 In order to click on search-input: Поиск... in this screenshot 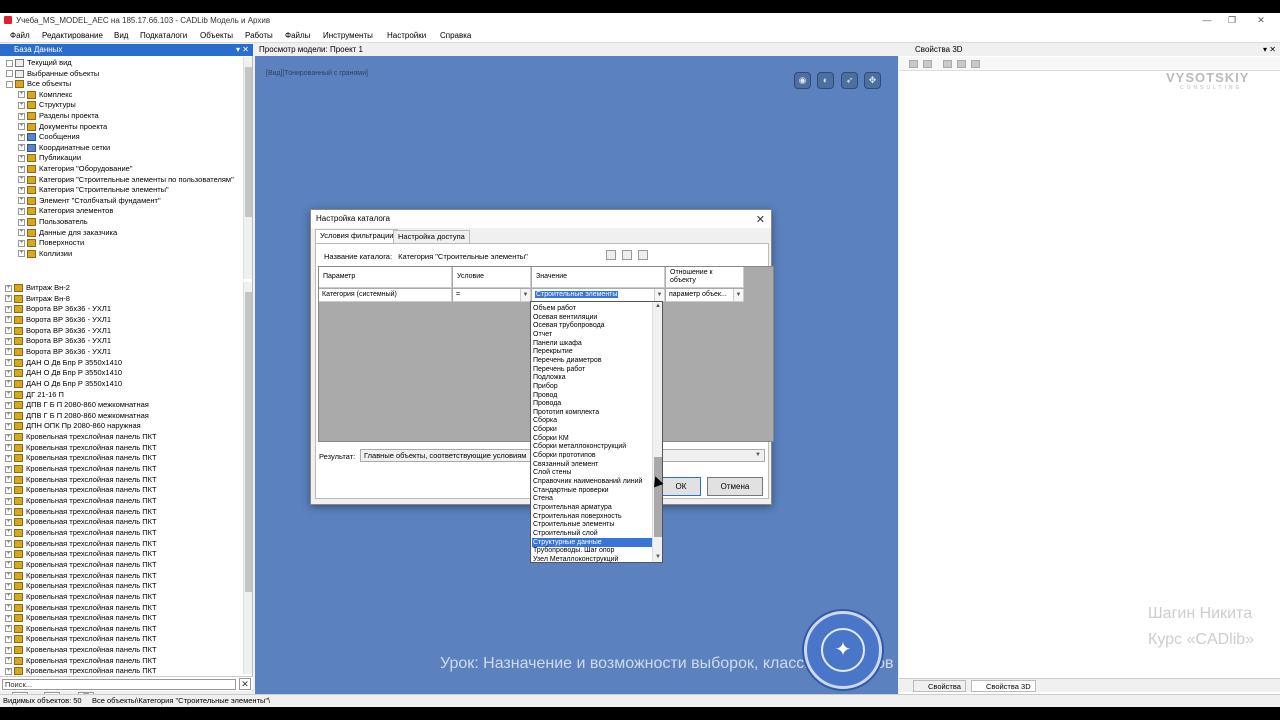, I will do `click(119, 684)`.